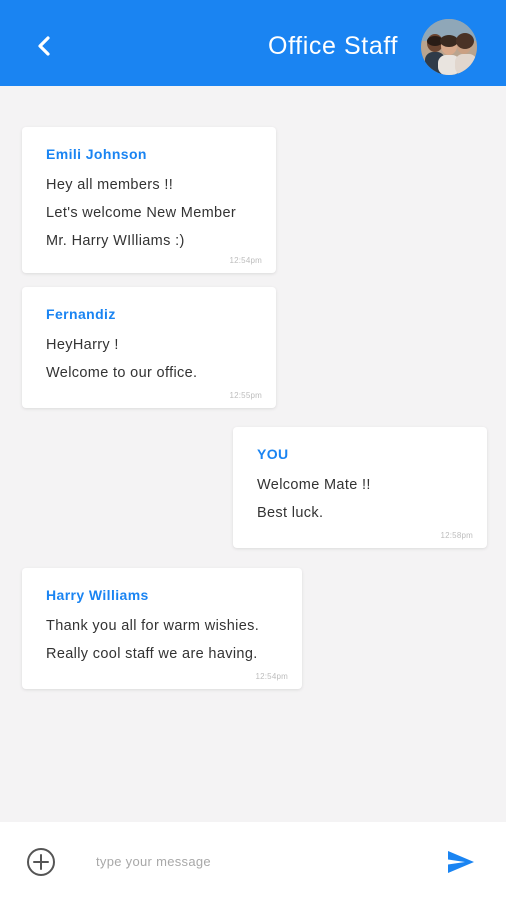  What do you see at coordinates (82, 345) in the screenshot?
I see `message-text: HeyHarry !` at bounding box center [82, 345].